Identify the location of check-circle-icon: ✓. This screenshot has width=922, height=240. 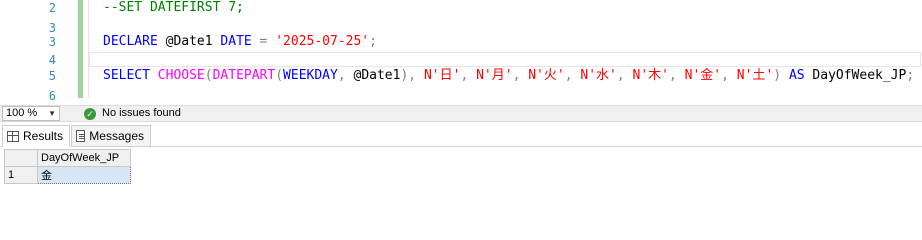
(90, 113).